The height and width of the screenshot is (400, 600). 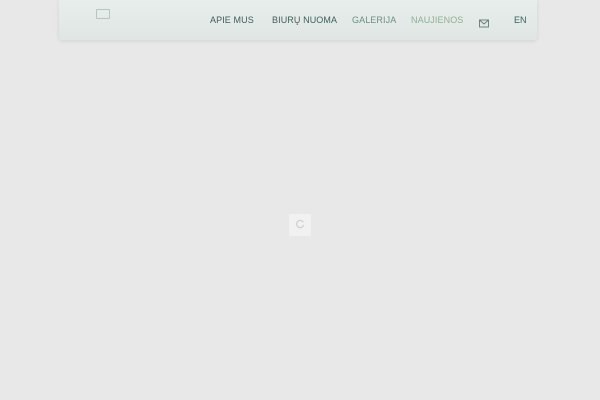 I want to click on loading-indicator, so click(x=300, y=225).